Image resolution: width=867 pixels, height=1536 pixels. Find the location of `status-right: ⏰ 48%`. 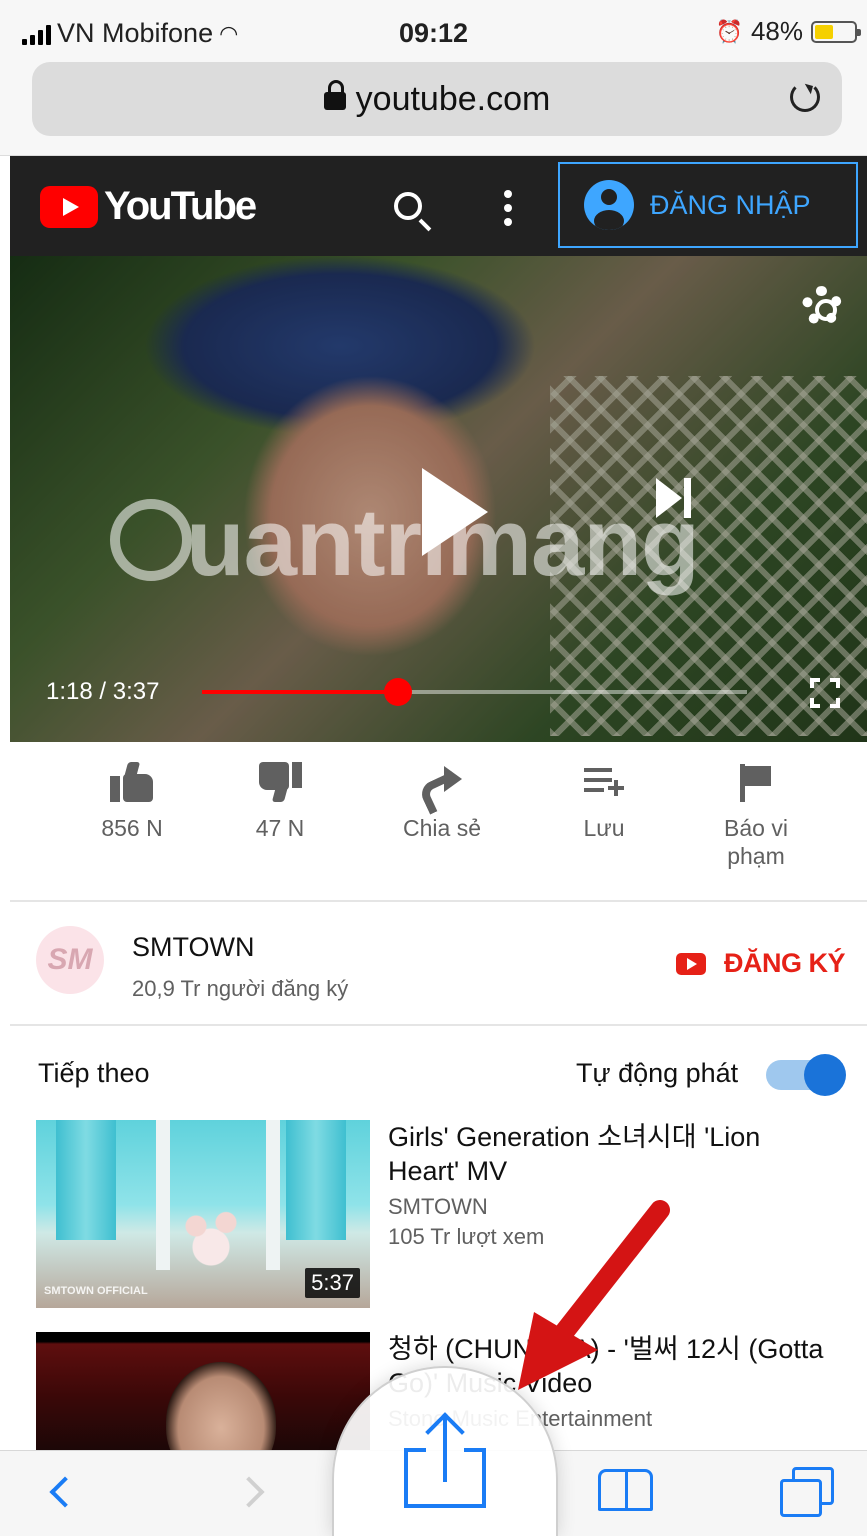

status-right: ⏰ 48% is located at coordinates (788, 31).